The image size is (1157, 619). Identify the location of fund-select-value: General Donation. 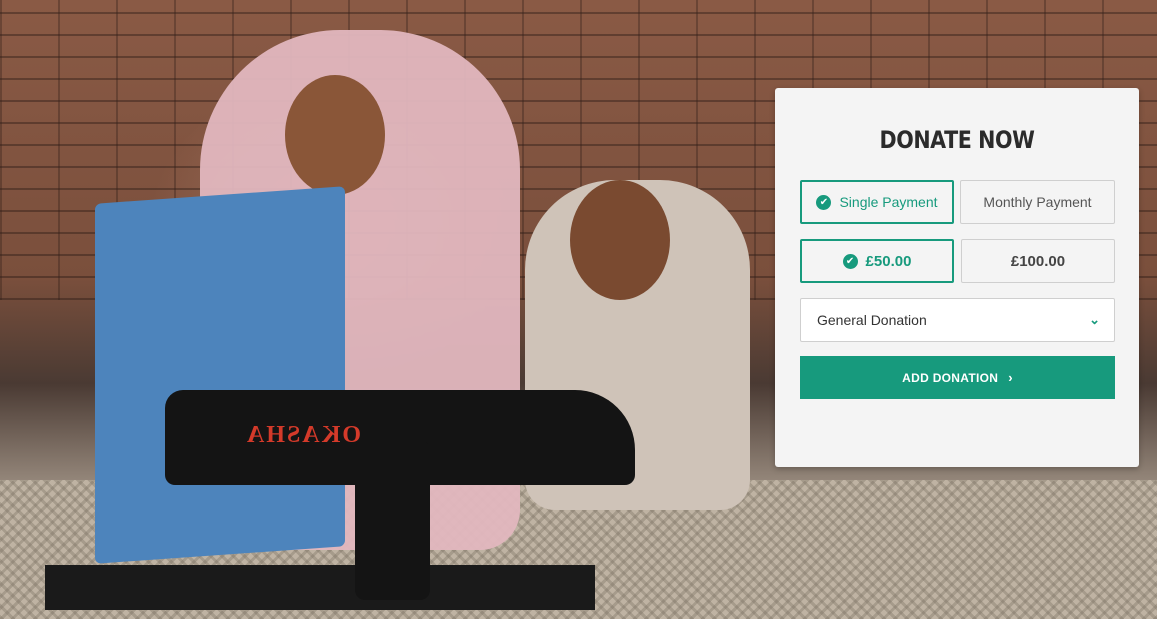
(872, 320).